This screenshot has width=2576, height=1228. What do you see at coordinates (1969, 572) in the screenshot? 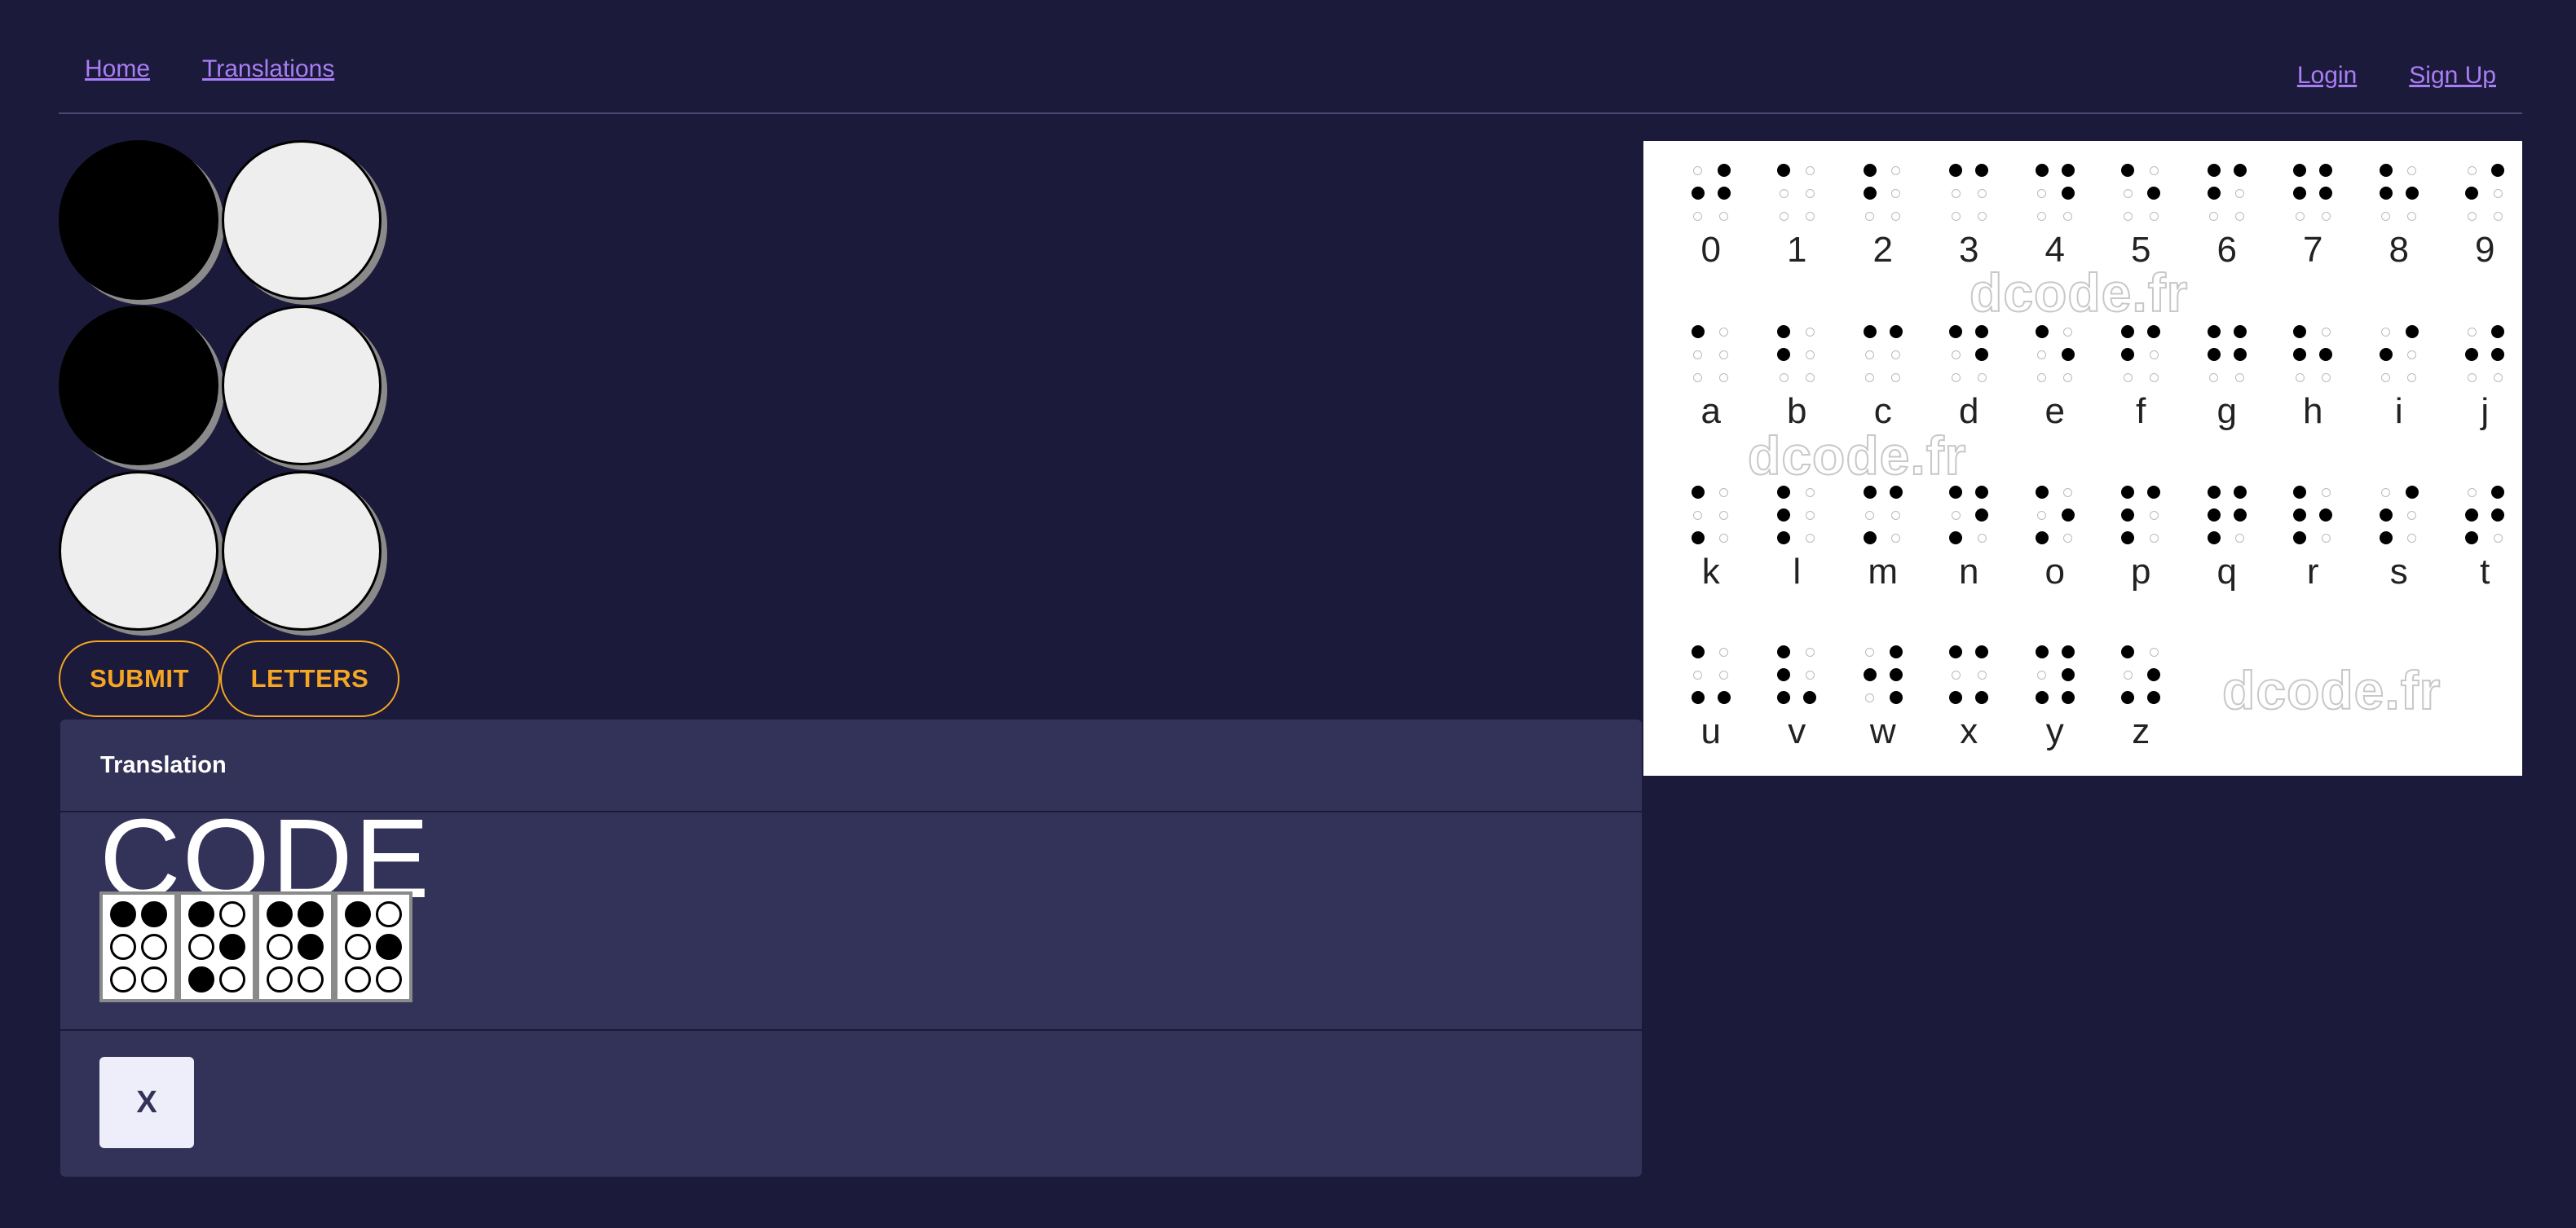
I see `reference-char: n` at bounding box center [1969, 572].